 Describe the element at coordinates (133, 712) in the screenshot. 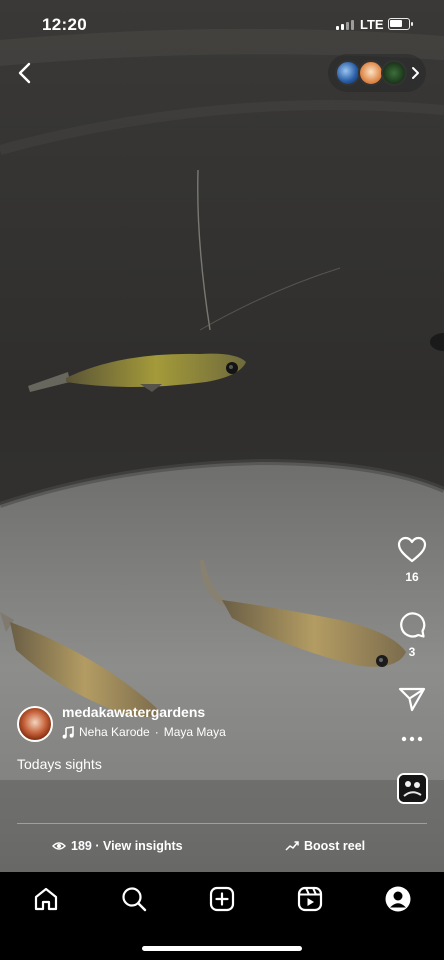

I see `author-username: medakawatergardens` at that location.